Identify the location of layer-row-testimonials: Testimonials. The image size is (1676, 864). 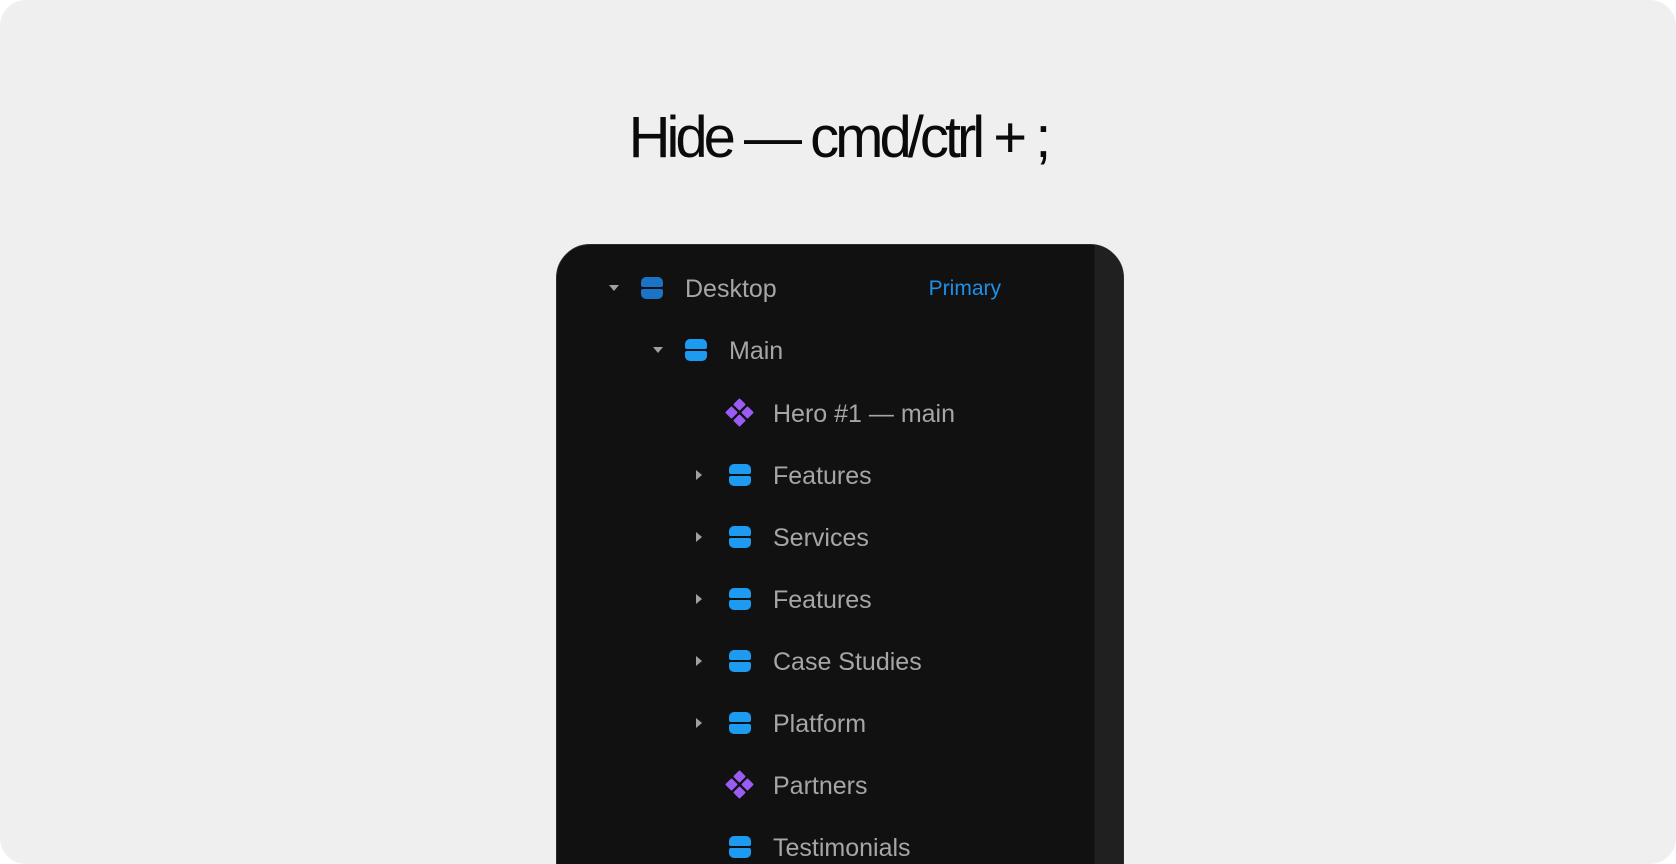
(817, 845).